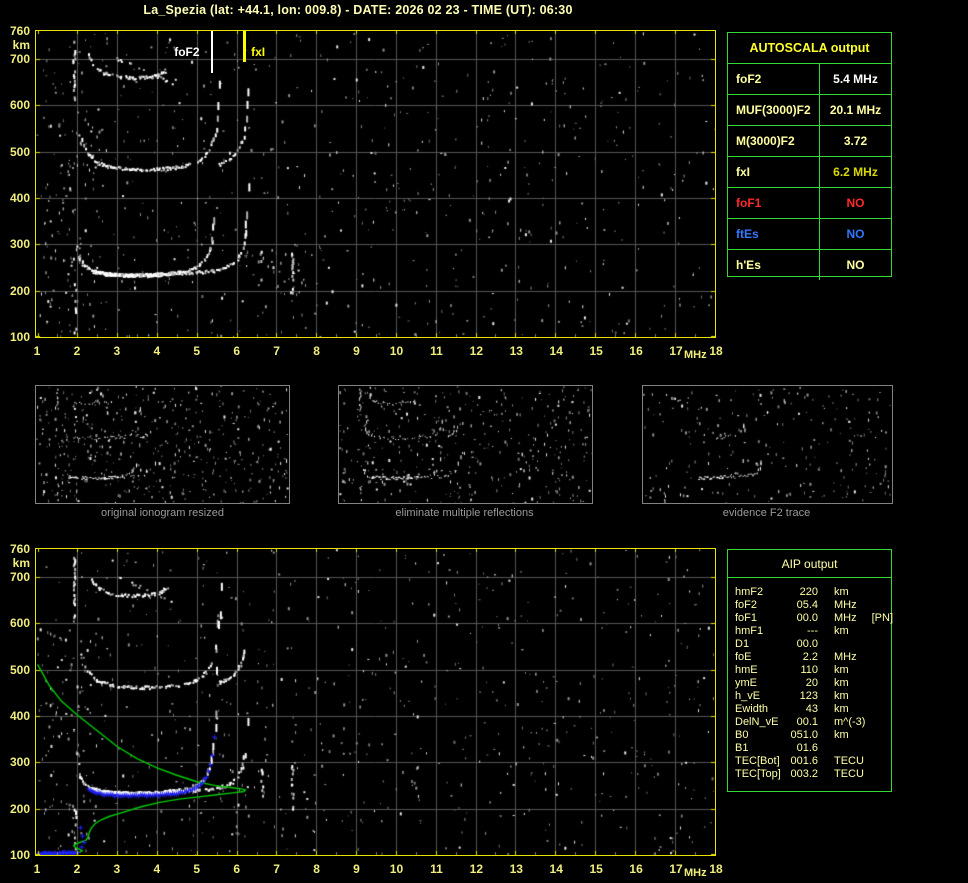 The height and width of the screenshot is (883, 968). I want to click on x-tick-label: 3, so click(117, 869).